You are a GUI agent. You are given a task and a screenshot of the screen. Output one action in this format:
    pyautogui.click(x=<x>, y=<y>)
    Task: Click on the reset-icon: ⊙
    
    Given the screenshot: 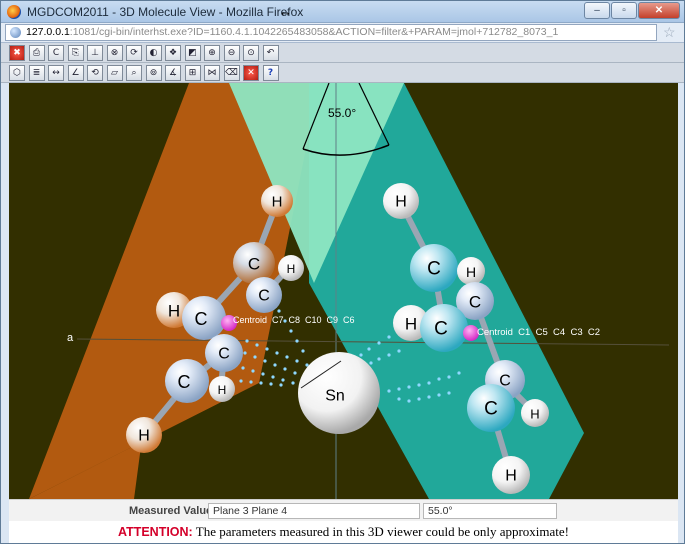 What is the action you would take?
    pyautogui.click(x=251, y=53)
    